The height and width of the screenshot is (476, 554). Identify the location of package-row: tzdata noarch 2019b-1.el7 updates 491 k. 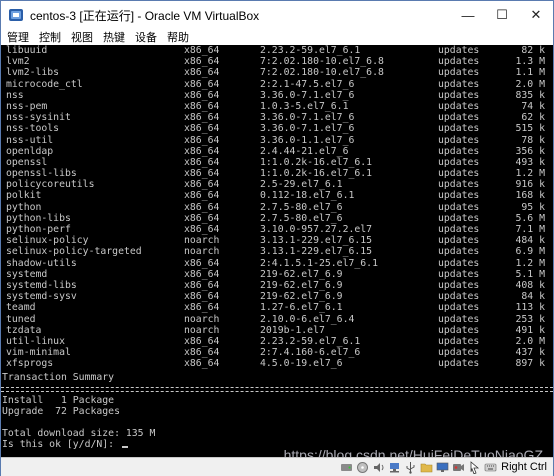
(277, 330).